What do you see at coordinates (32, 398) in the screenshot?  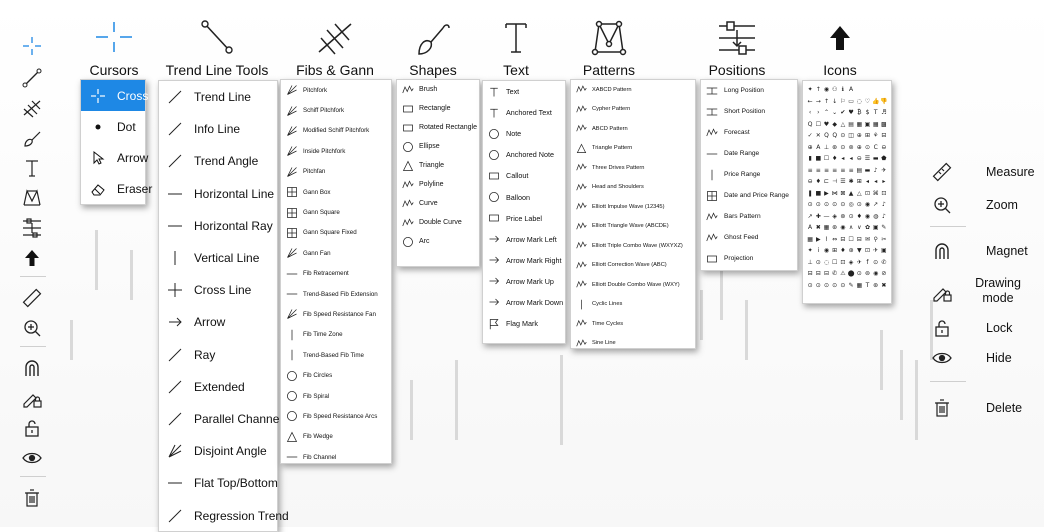 I see `drawing-mode-lock-icon` at bounding box center [32, 398].